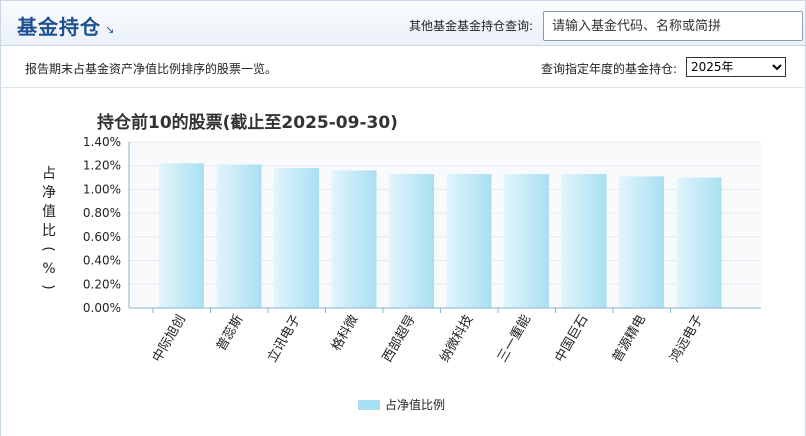 The width and height of the screenshot is (806, 436). Describe the element at coordinates (284, 339) in the screenshot. I see `x-tick-label: 立讯电子` at that location.